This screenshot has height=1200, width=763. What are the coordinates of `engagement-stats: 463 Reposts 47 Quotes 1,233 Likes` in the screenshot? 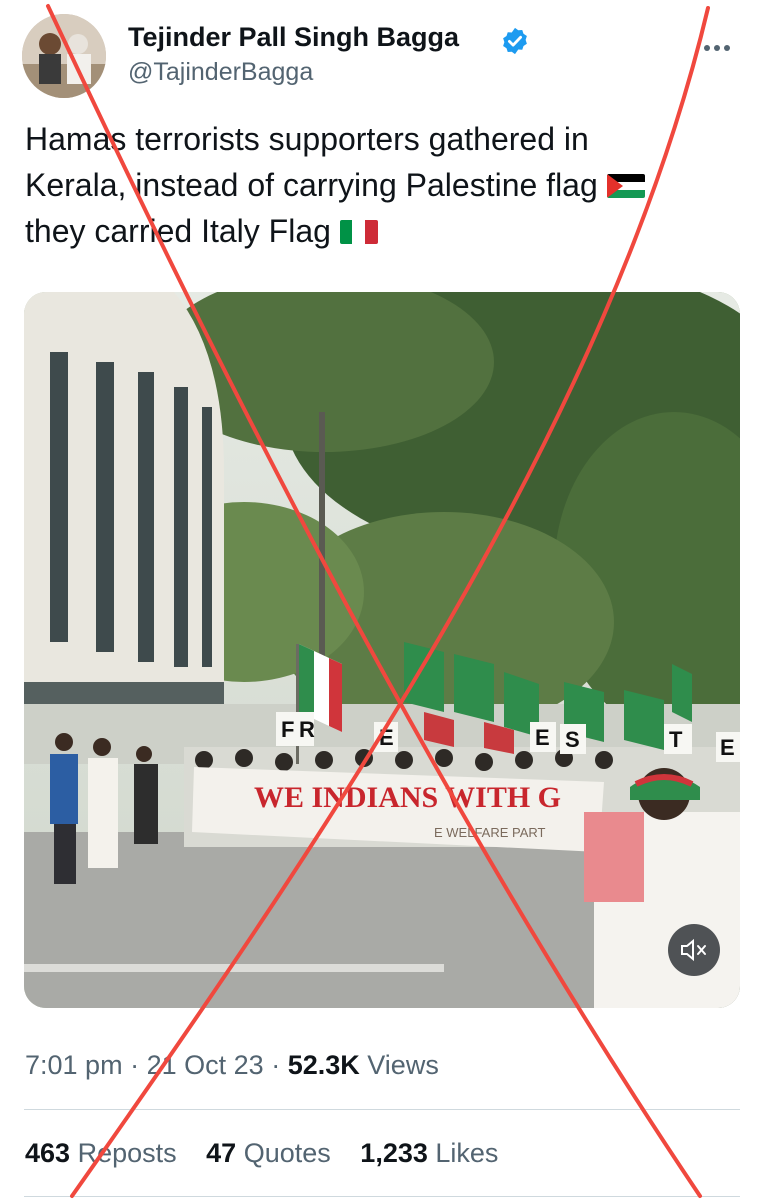 It's located at (272, 1153).